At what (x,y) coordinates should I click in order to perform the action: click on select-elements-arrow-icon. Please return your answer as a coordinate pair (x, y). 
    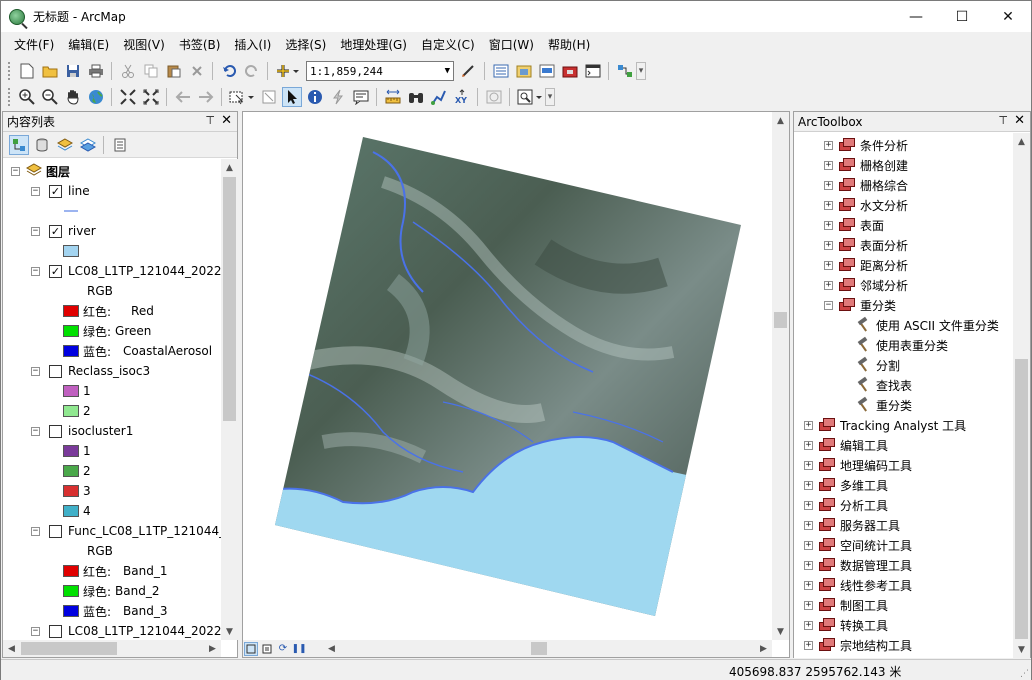
    Looking at the image, I should click on (291, 97).